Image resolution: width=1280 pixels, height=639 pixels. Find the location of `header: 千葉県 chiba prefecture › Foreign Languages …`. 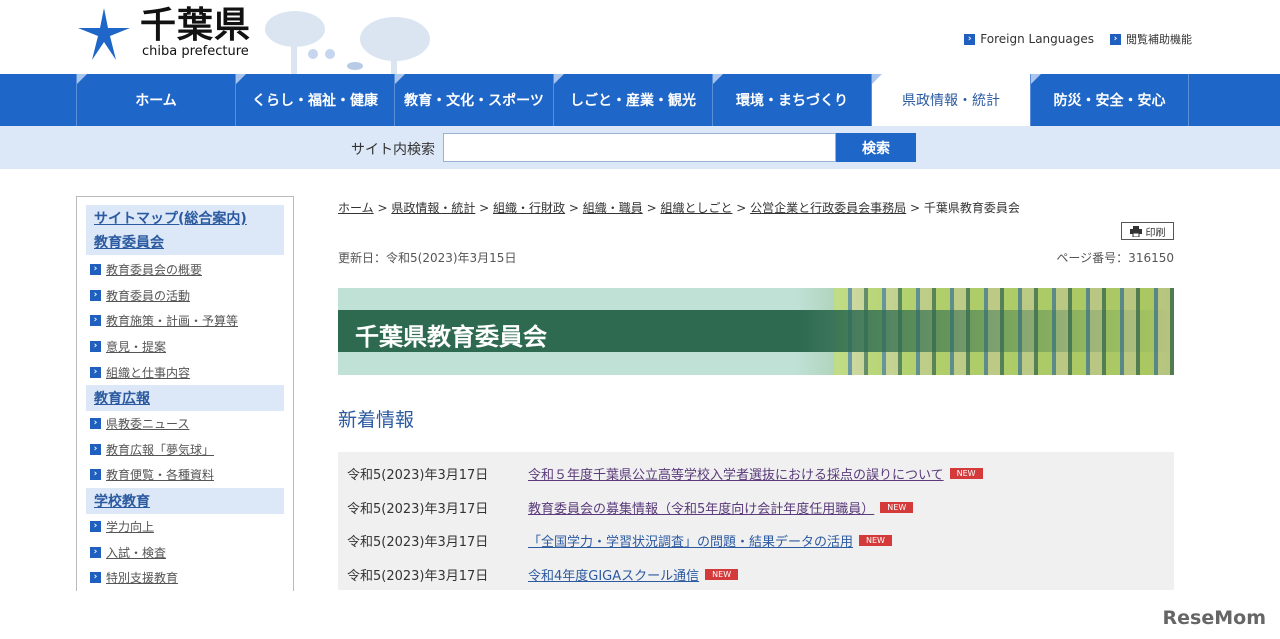

header: 千葉県 chiba prefecture › Foreign Languages … is located at coordinates (640, 37).